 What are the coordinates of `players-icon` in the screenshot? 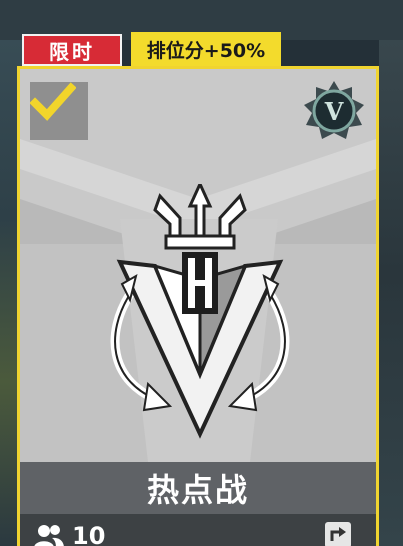 It's located at (49, 535).